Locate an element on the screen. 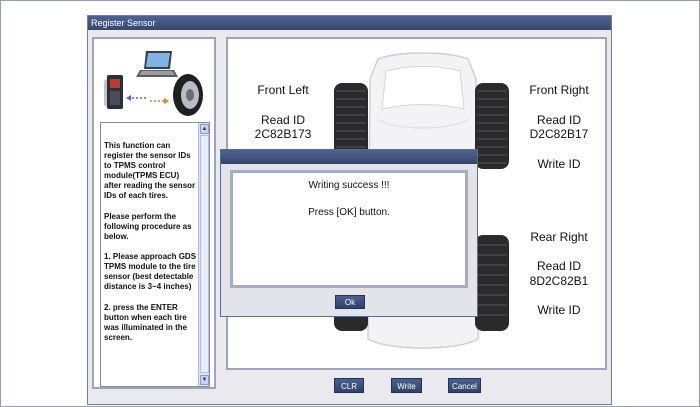  front-left-name: Front Left is located at coordinates (283, 90).